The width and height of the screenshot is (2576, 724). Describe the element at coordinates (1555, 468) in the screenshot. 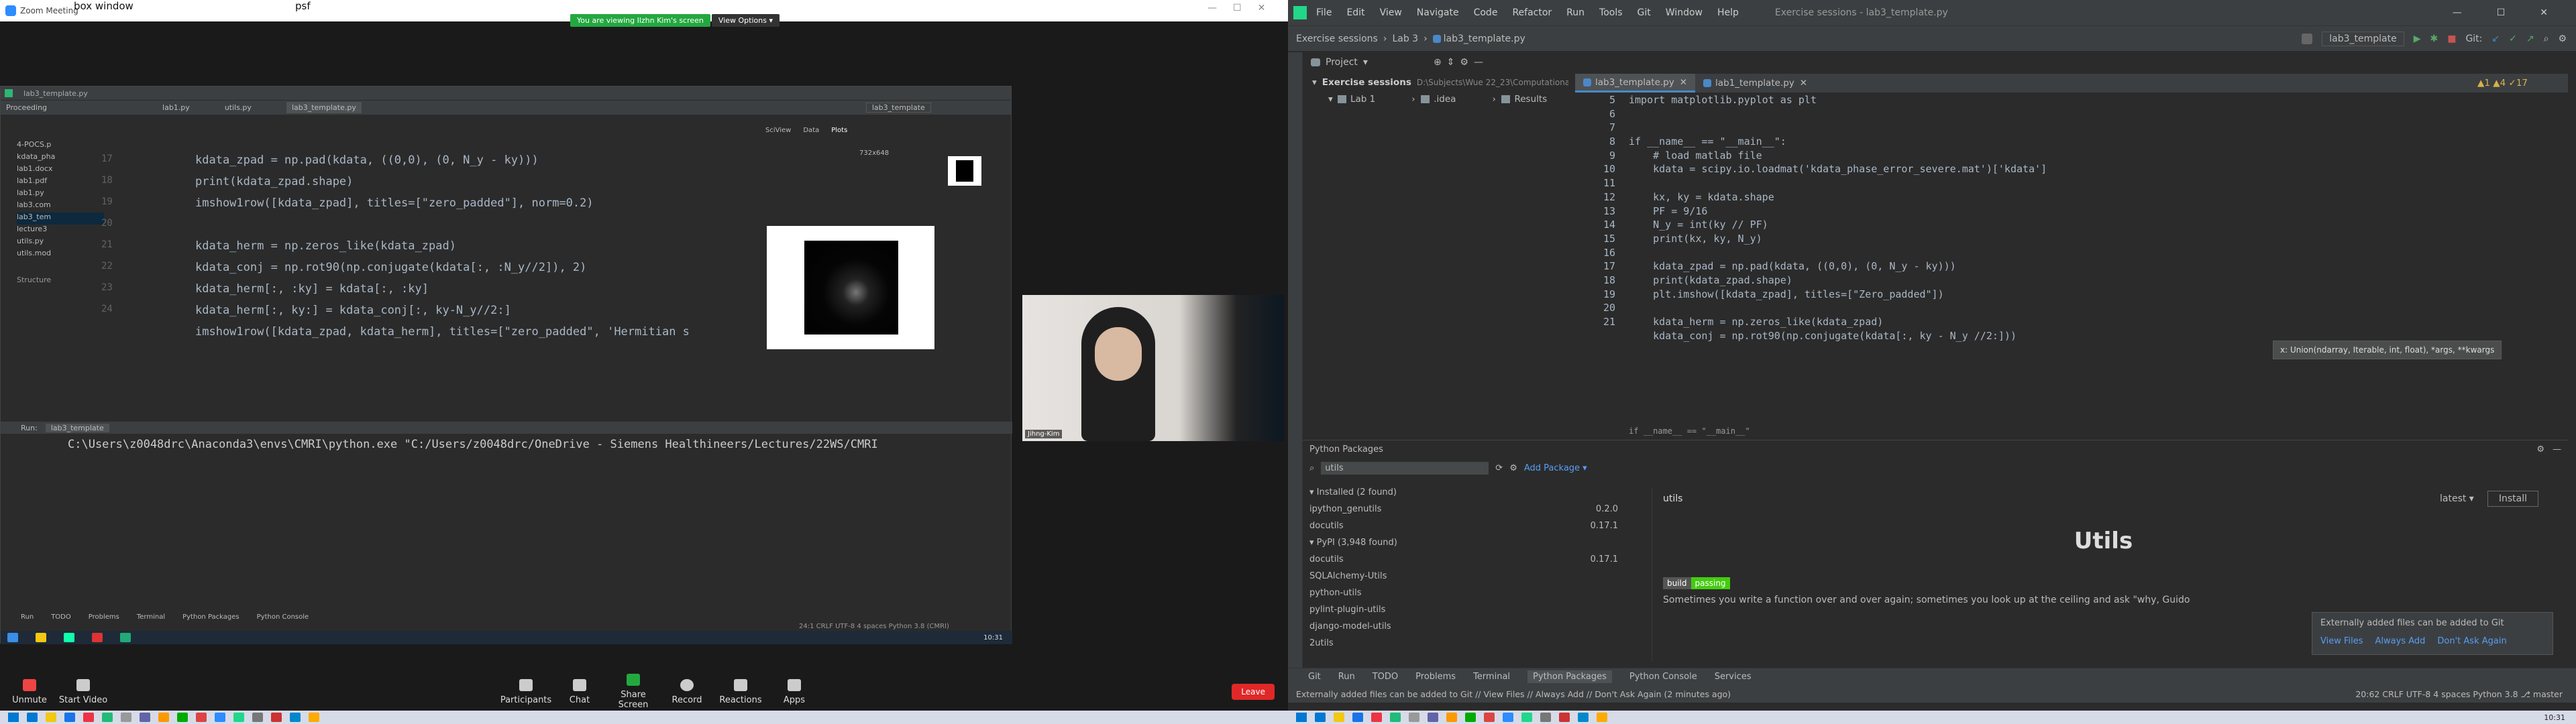

I see `add-package-button: Add Package ▾` at that location.